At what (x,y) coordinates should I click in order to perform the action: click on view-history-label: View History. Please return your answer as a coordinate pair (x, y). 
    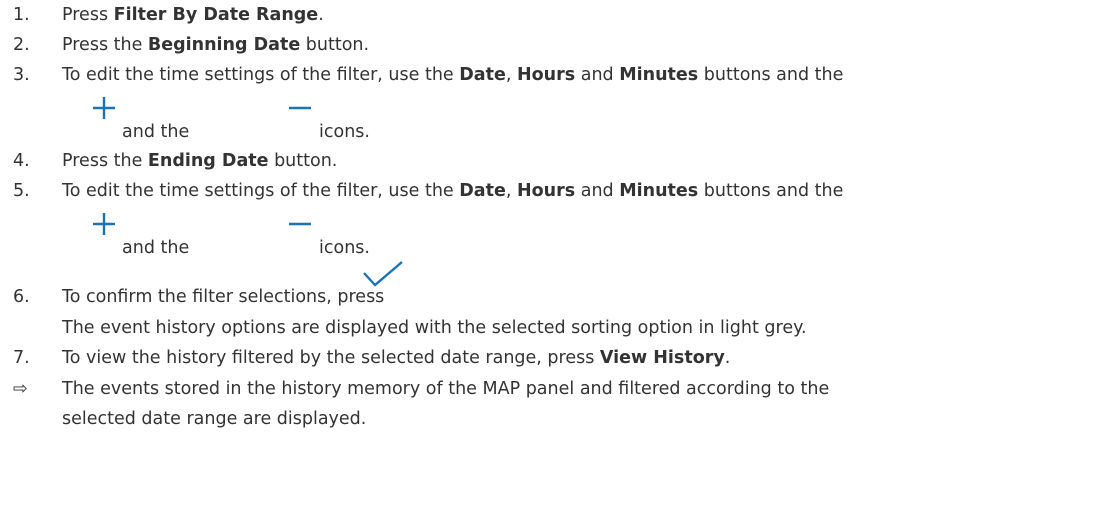
    Looking at the image, I should click on (662, 358).